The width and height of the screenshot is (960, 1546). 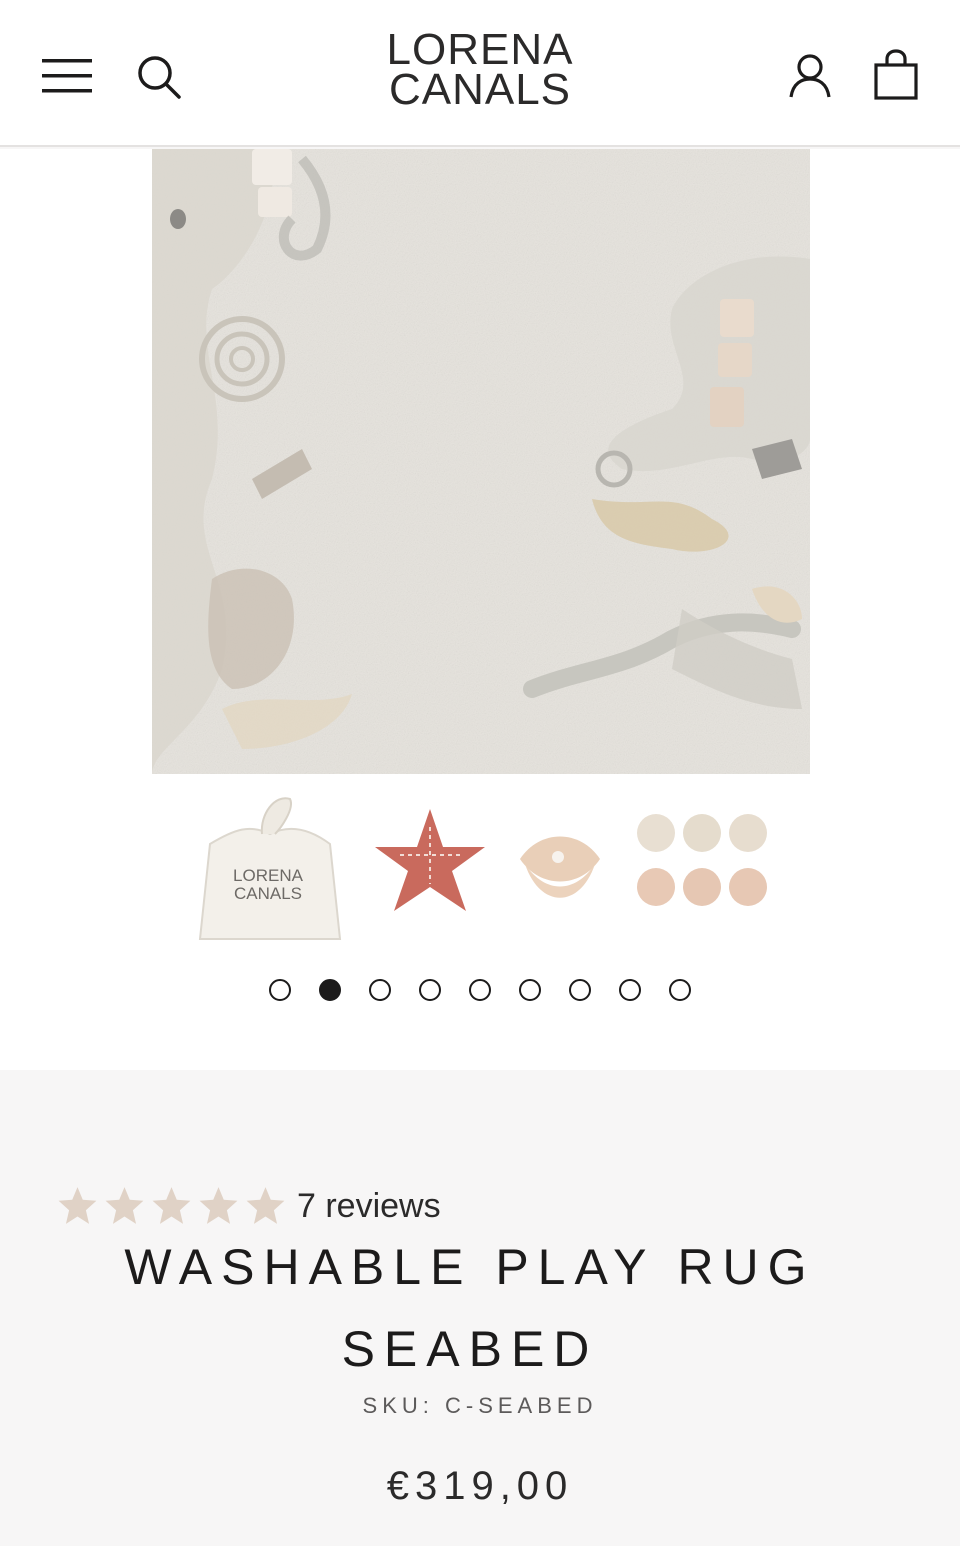 I want to click on bag-logo-line-2: CANALS, so click(x=268, y=893).